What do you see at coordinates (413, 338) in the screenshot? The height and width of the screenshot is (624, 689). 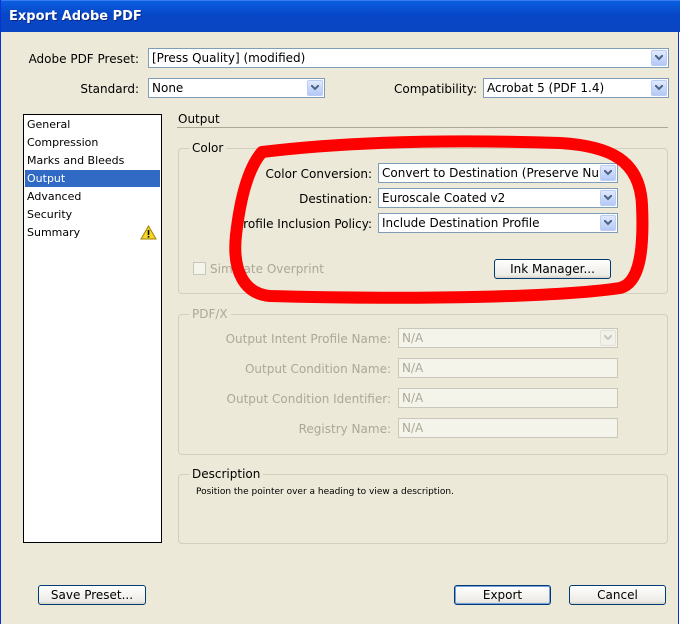 I see `output-intent-value: N/A` at bounding box center [413, 338].